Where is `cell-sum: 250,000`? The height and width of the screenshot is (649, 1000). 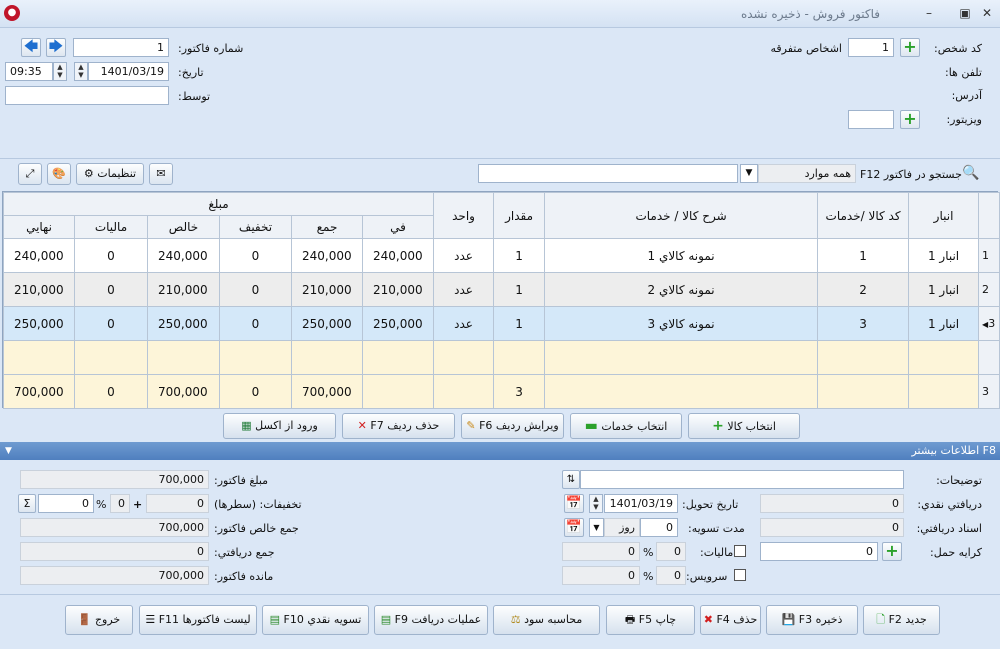 cell-sum: 250,000 is located at coordinates (327, 323).